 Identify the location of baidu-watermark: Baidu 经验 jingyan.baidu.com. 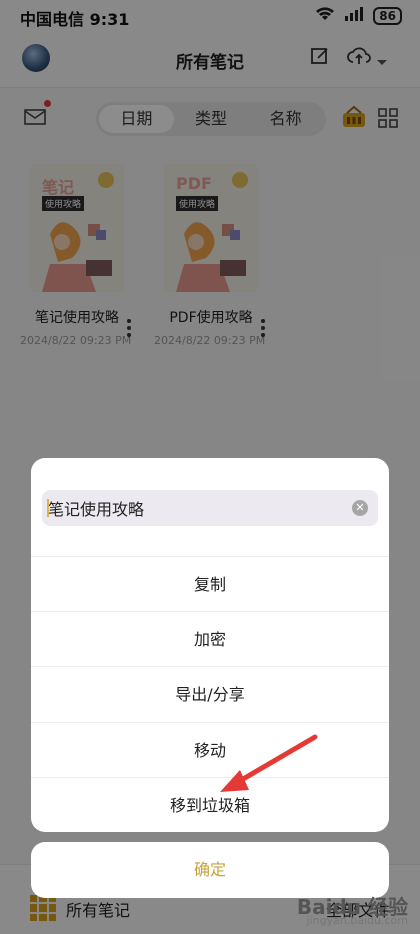
(352, 911).